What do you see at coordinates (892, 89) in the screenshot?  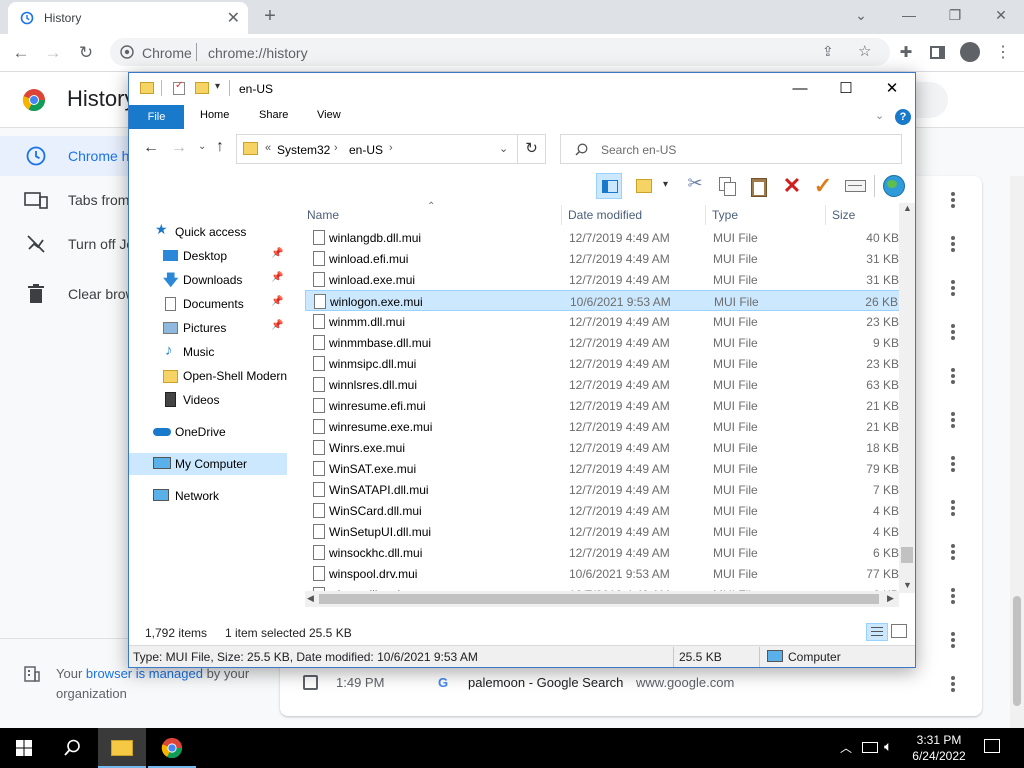 I see `explorer-close-button: ✕` at bounding box center [892, 89].